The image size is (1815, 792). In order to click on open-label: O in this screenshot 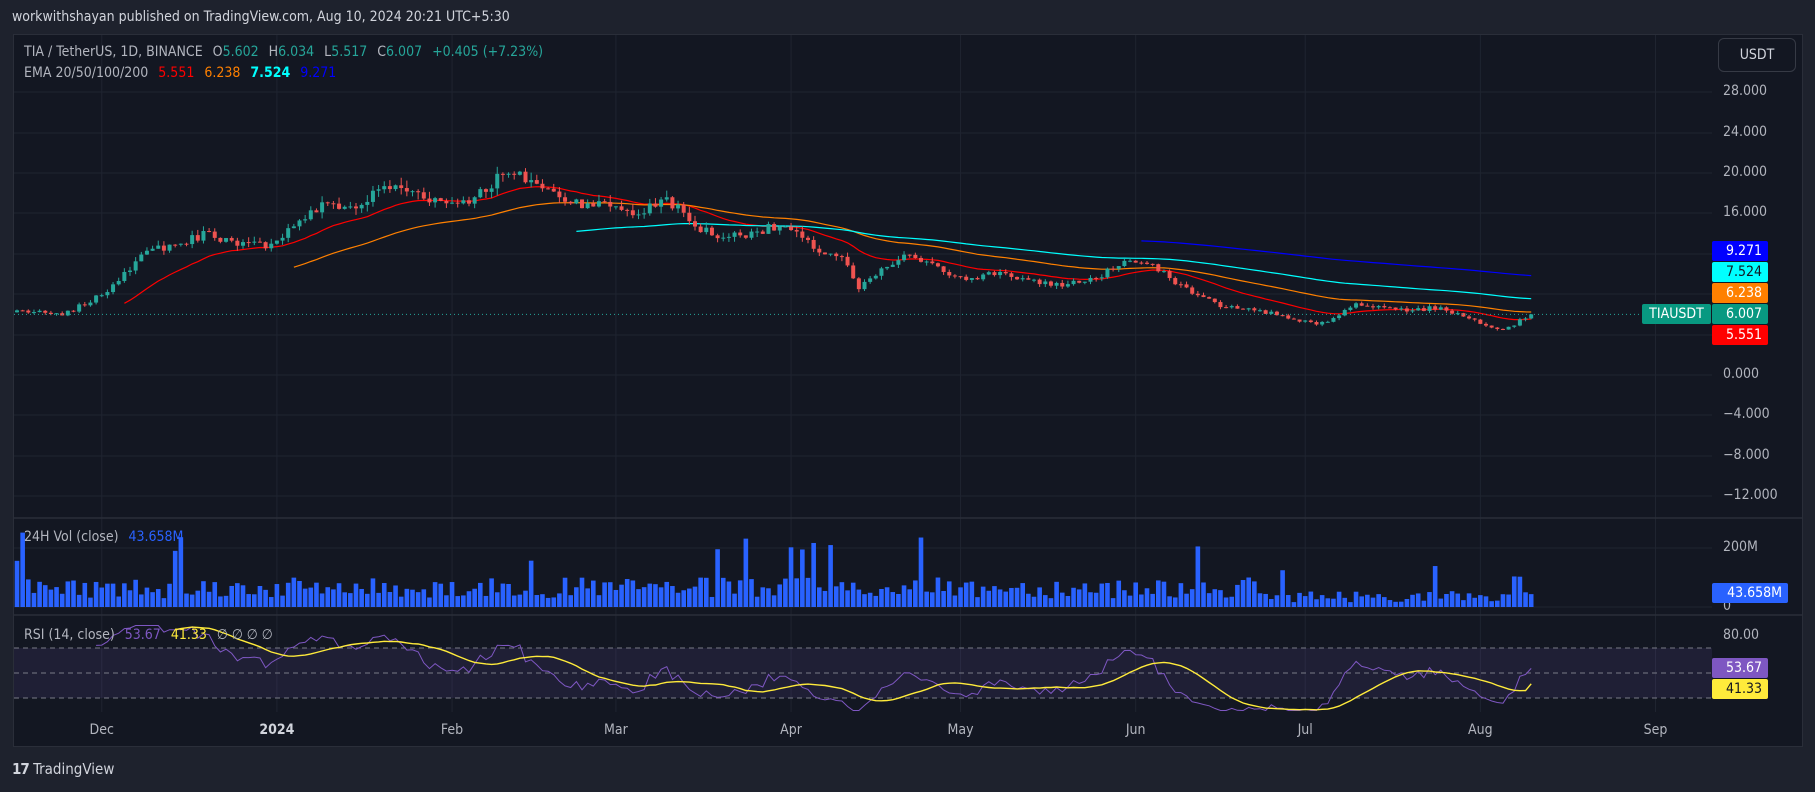, I will do `click(217, 52)`.